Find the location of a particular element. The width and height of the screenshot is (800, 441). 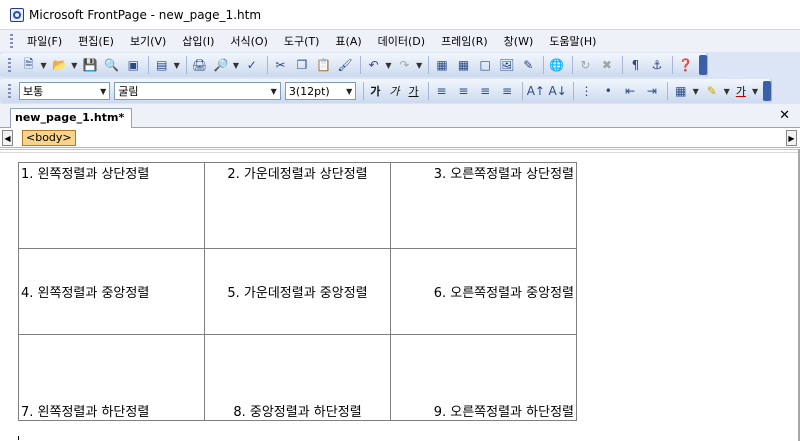

open-dropdown-icon: ▼ is located at coordinates (74, 65).